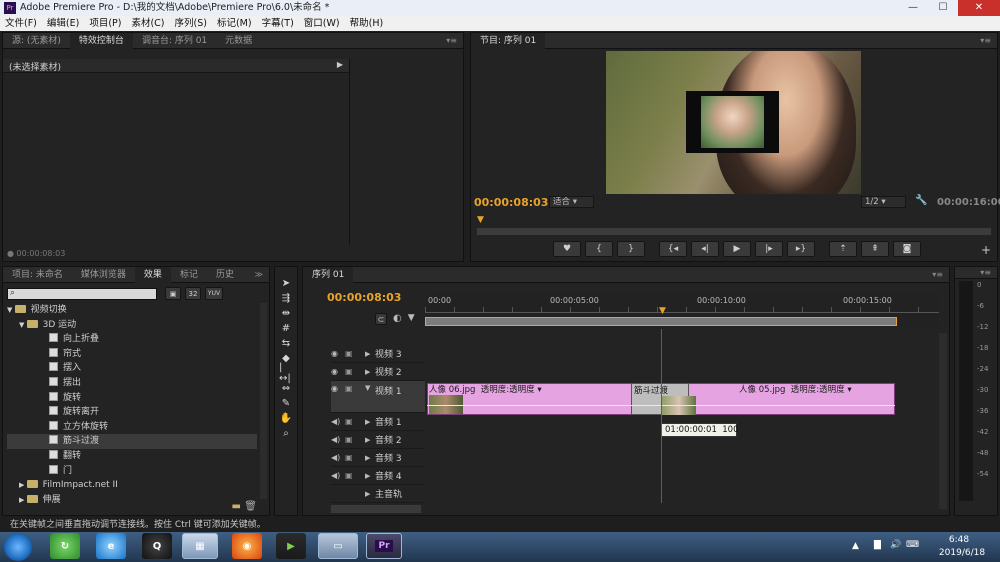  I want to click on playhead-marker-icon: ▼, so click(480, 220).